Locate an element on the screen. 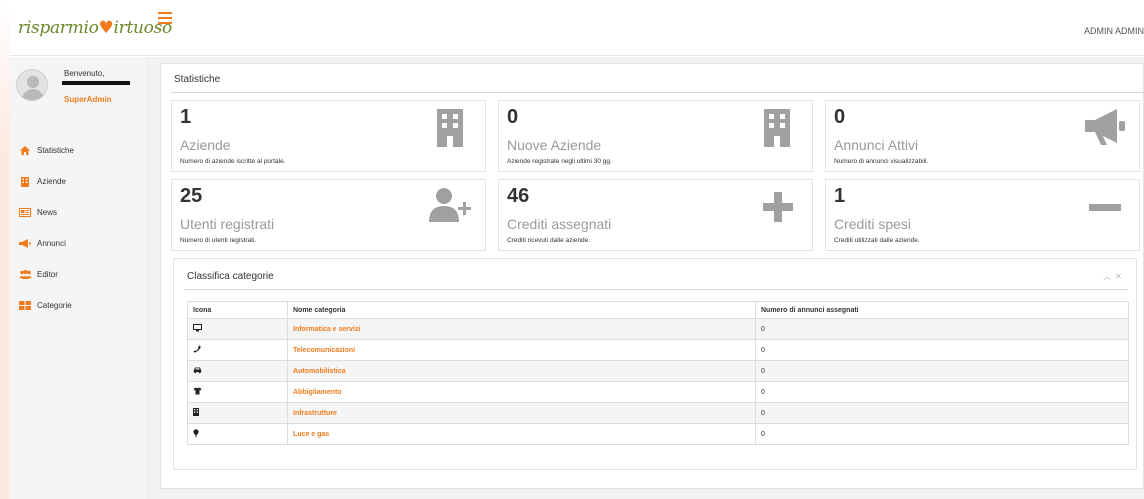  category-name: Informatica e servizi is located at coordinates (521, 329).